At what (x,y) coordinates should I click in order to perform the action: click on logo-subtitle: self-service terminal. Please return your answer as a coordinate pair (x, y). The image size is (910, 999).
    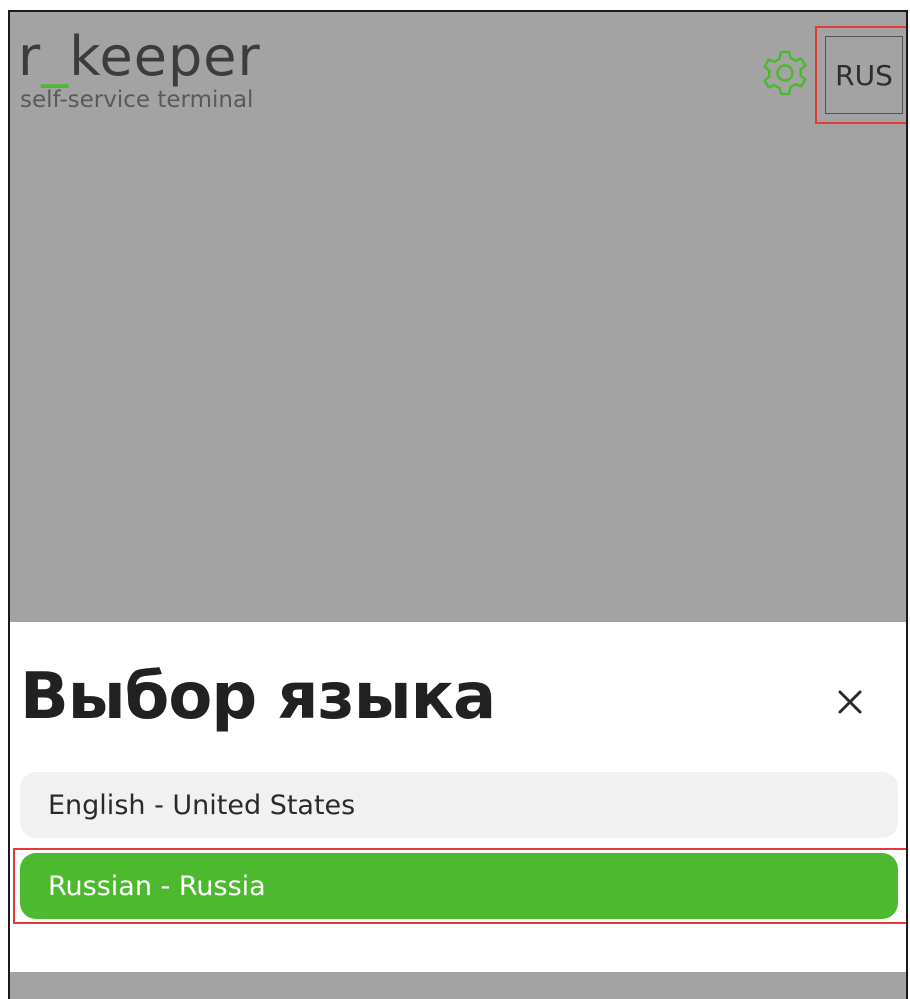
    Looking at the image, I should click on (137, 100).